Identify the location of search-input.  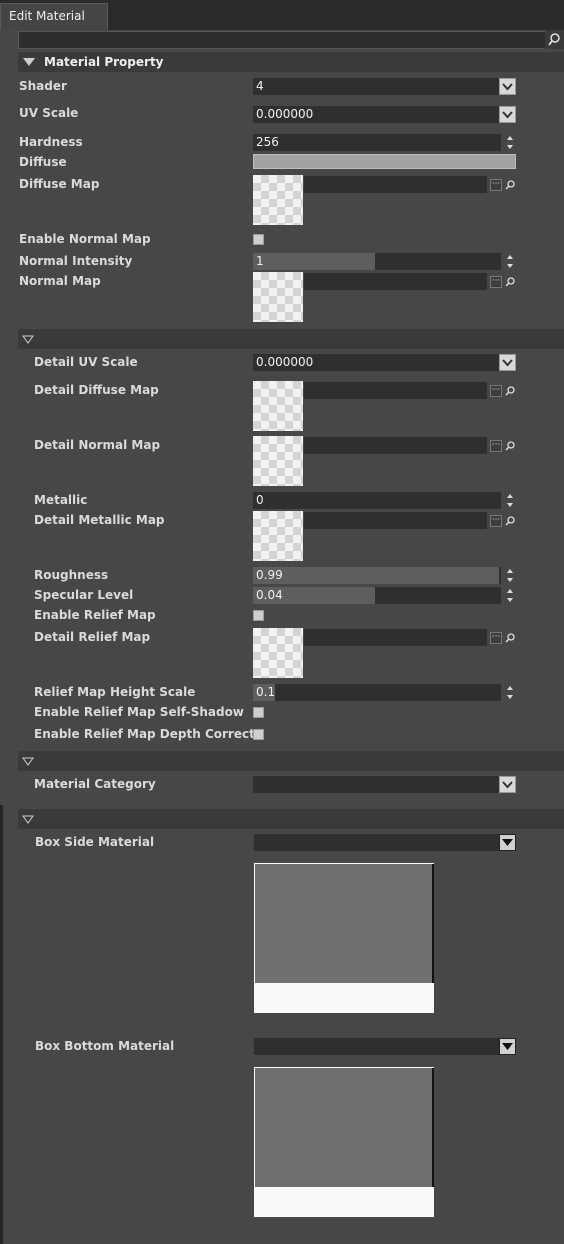
(291, 40).